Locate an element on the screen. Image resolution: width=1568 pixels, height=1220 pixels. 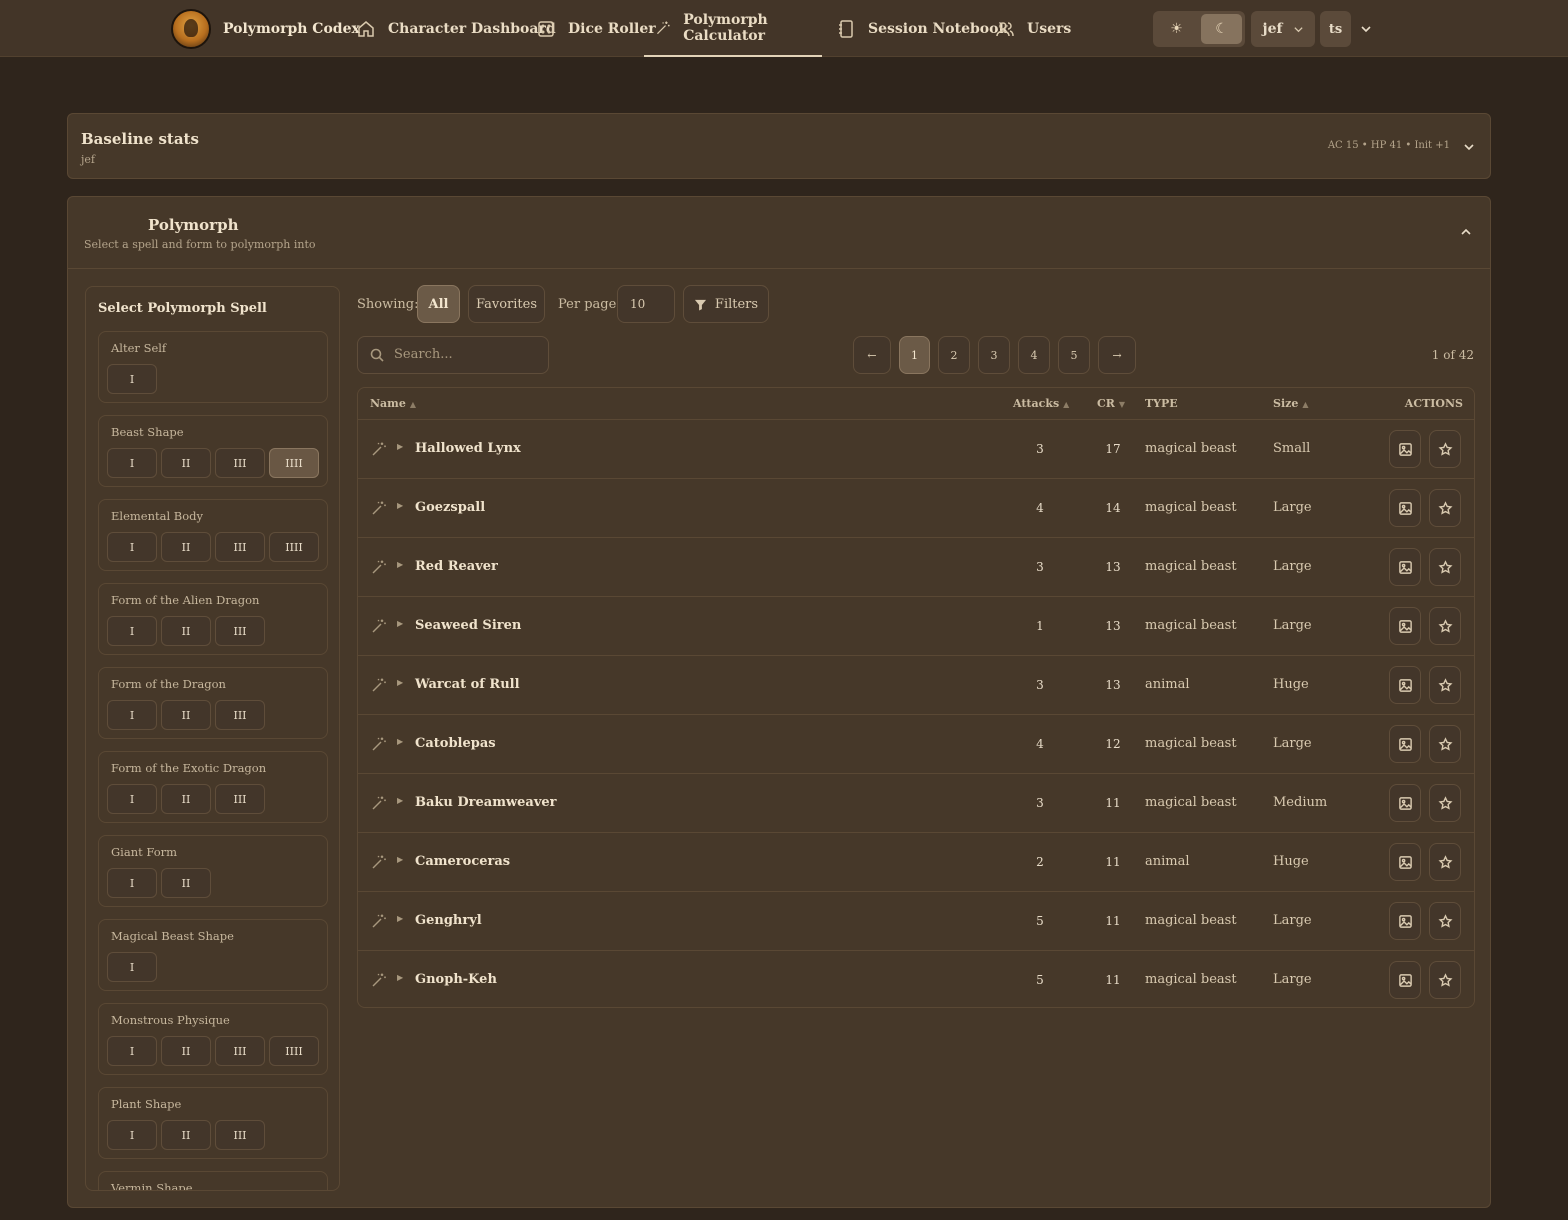
brand: Polymorph Codex is located at coordinates (265, 29).